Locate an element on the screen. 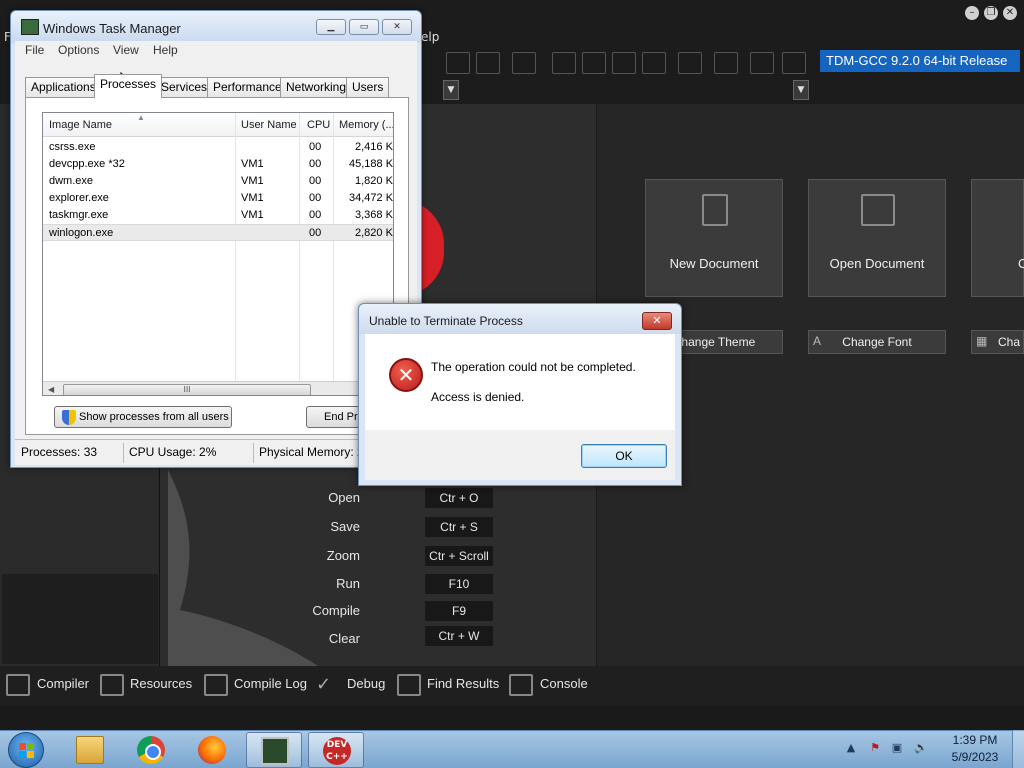 This screenshot has width=1024, height=768. error-message: The operation could not be completed. is located at coordinates (533, 367).